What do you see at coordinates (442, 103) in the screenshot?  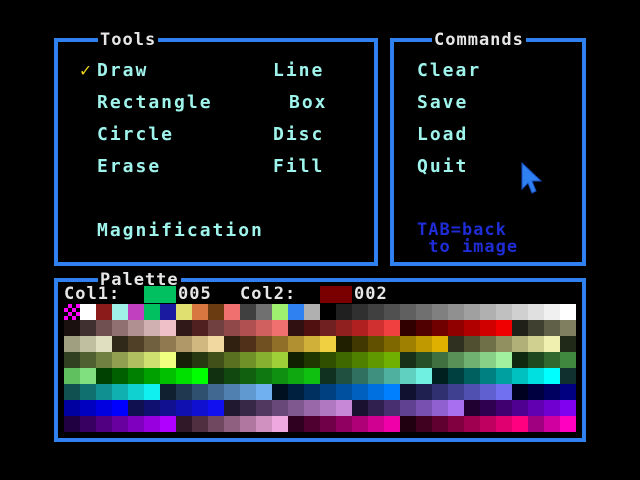 I see `command-save: Save` at bounding box center [442, 103].